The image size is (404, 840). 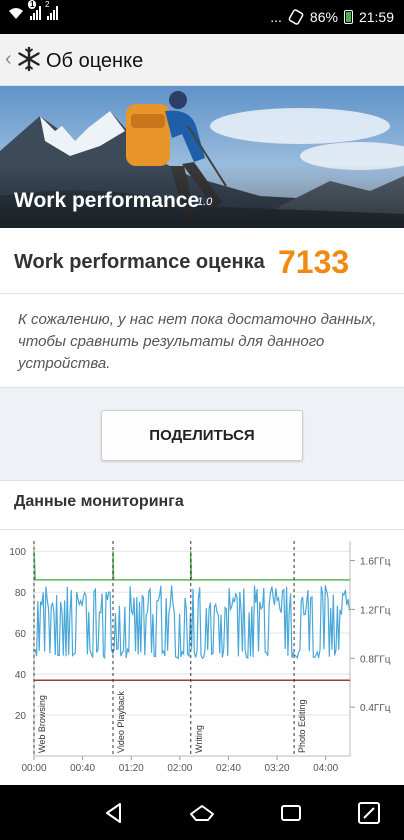 I want to click on y-tick-label: 100, so click(x=17, y=552).